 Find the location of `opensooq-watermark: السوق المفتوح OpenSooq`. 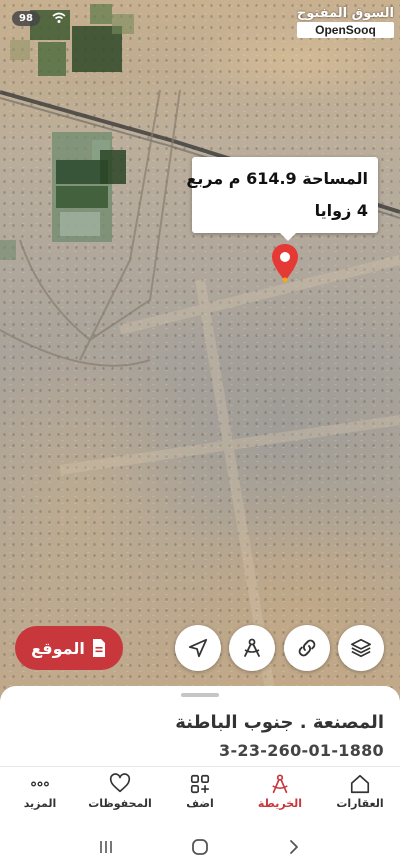

opensooq-watermark: السوق المفتوح OpenSooq is located at coordinates (345, 22).